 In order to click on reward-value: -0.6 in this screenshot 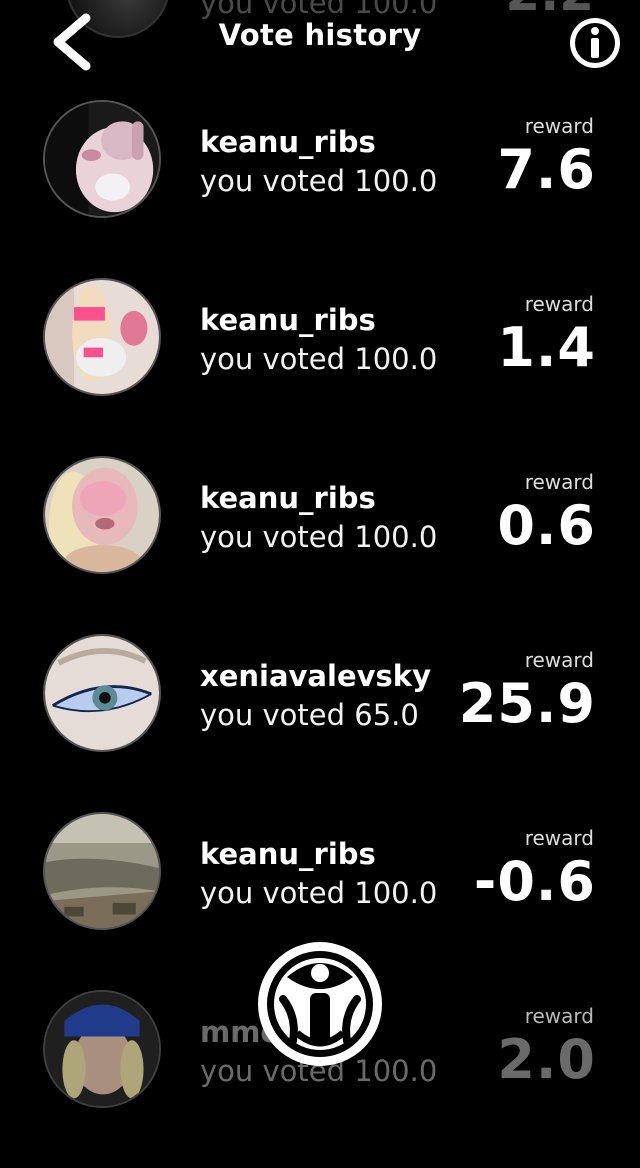, I will do `click(534, 881)`.